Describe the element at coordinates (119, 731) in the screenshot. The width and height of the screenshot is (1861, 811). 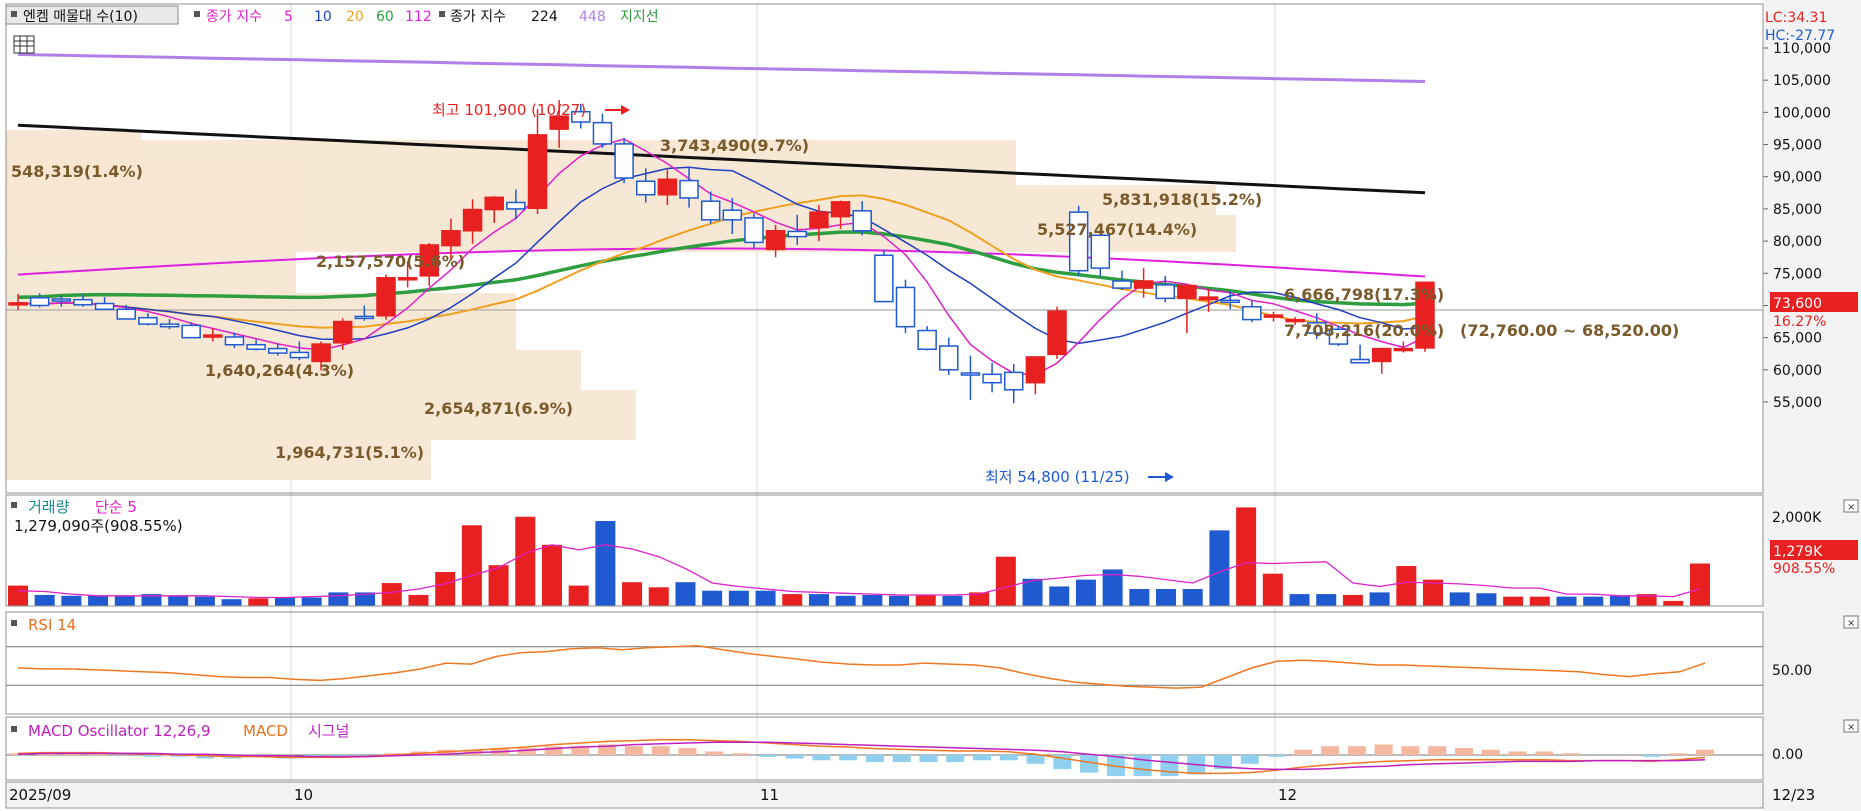
I see `macd-title: MACD Oscillator 12,26,9` at that location.